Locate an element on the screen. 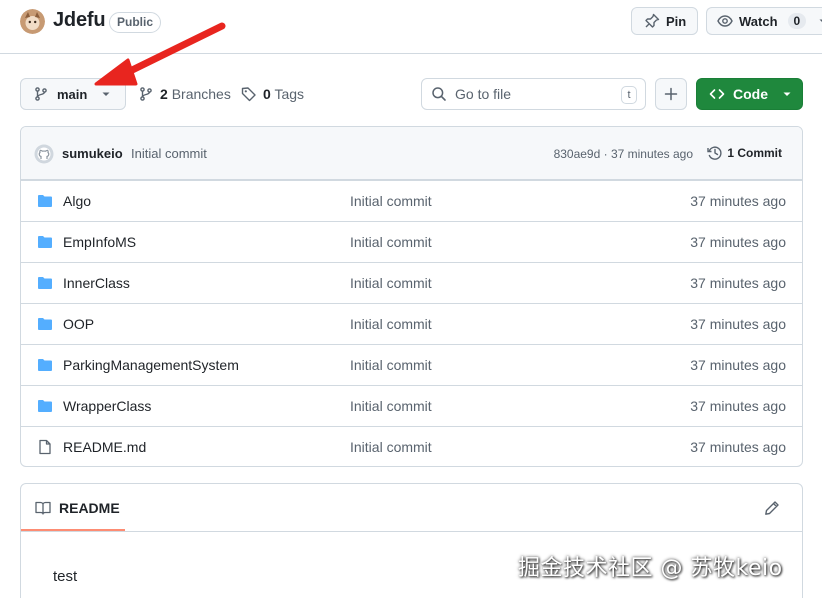 The width and height of the screenshot is (822, 598). code-button: Code is located at coordinates (749, 94).